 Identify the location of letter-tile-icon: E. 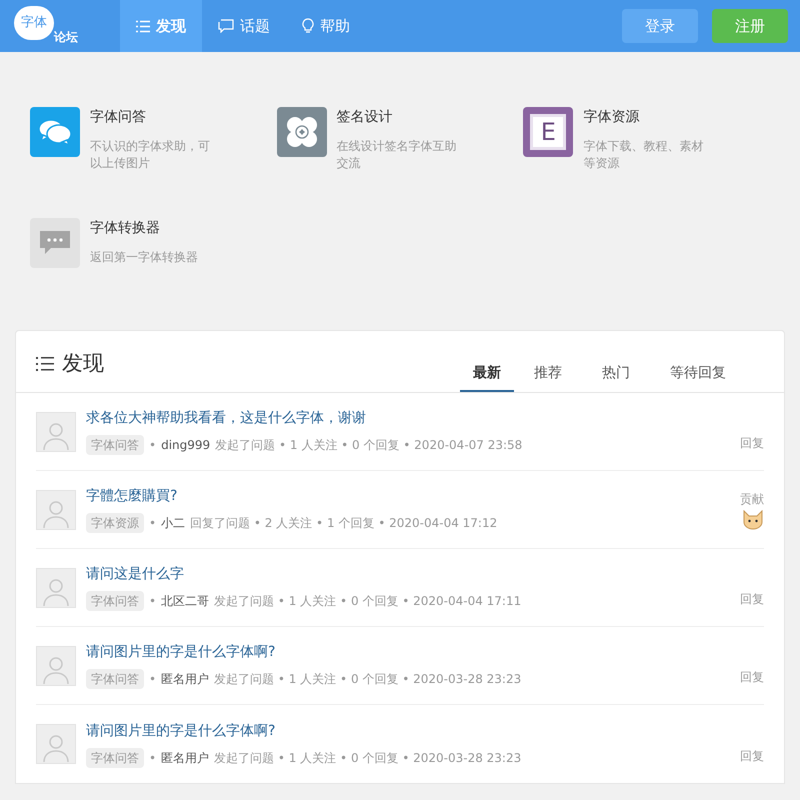
(548, 132).